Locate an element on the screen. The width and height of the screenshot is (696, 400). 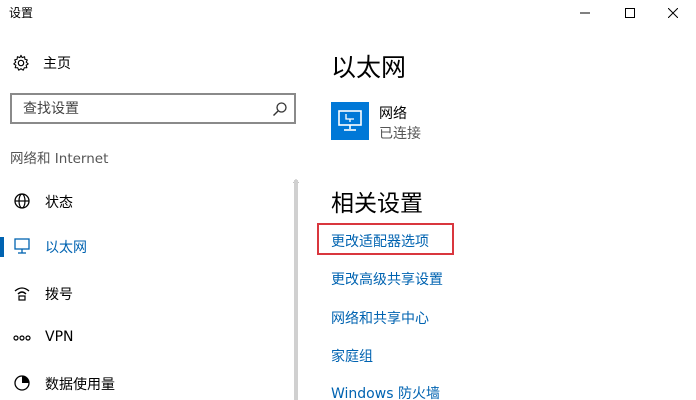
page-title: 以太网 is located at coordinates (369, 67).